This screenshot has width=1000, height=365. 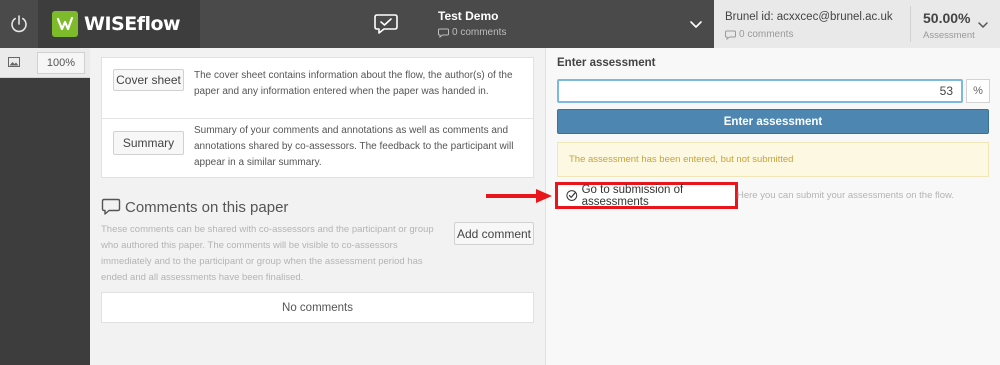 I want to click on flow-comments-count: 0 comments, so click(x=472, y=32).